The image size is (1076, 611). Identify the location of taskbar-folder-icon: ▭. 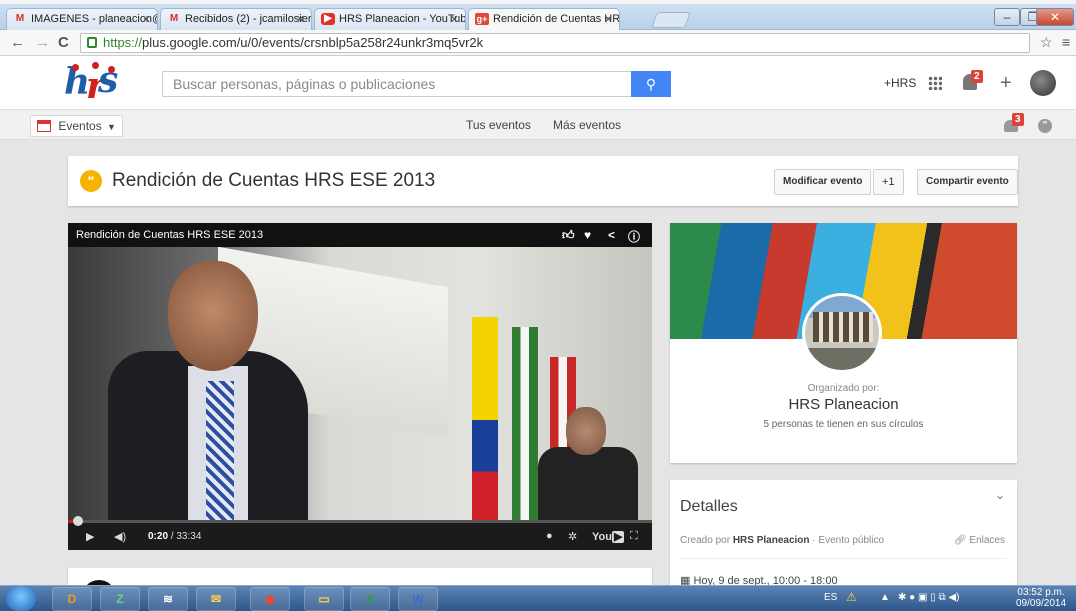
(324, 599).